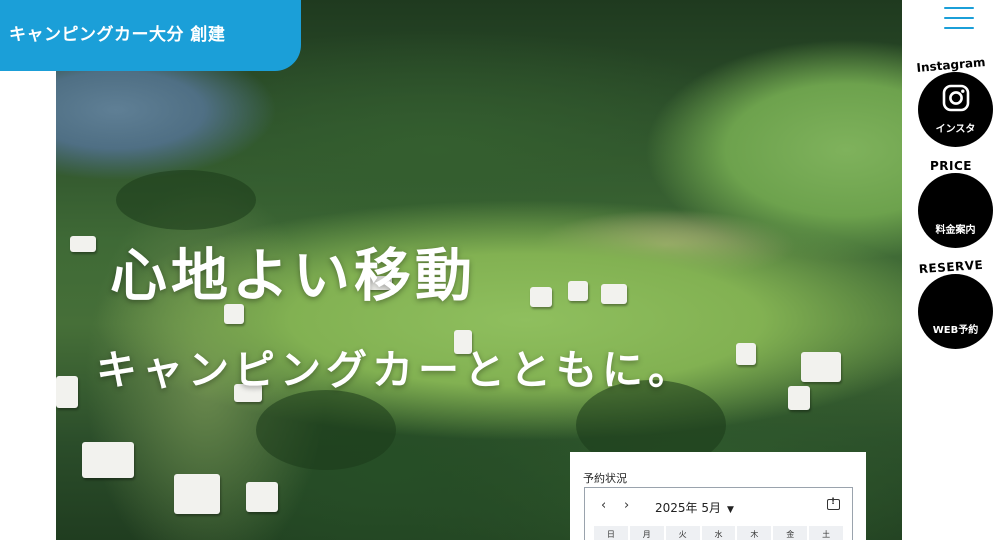  I want to click on caret-down-icon: ▼, so click(730, 510).